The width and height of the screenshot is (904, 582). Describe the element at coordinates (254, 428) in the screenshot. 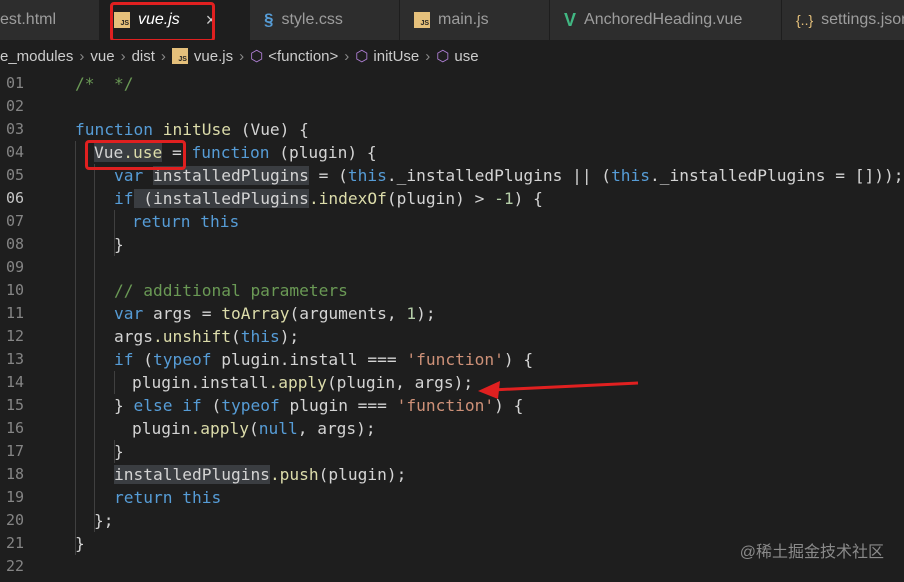

I see `code-text: plugin.apply(null, args);` at that location.